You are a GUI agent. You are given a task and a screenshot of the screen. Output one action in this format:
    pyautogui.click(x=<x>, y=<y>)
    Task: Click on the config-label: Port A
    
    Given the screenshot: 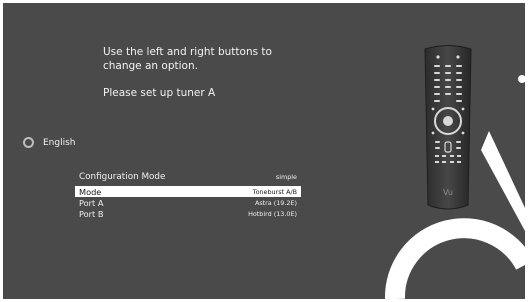 What is the action you would take?
    pyautogui.click(x=91, y=202)
    